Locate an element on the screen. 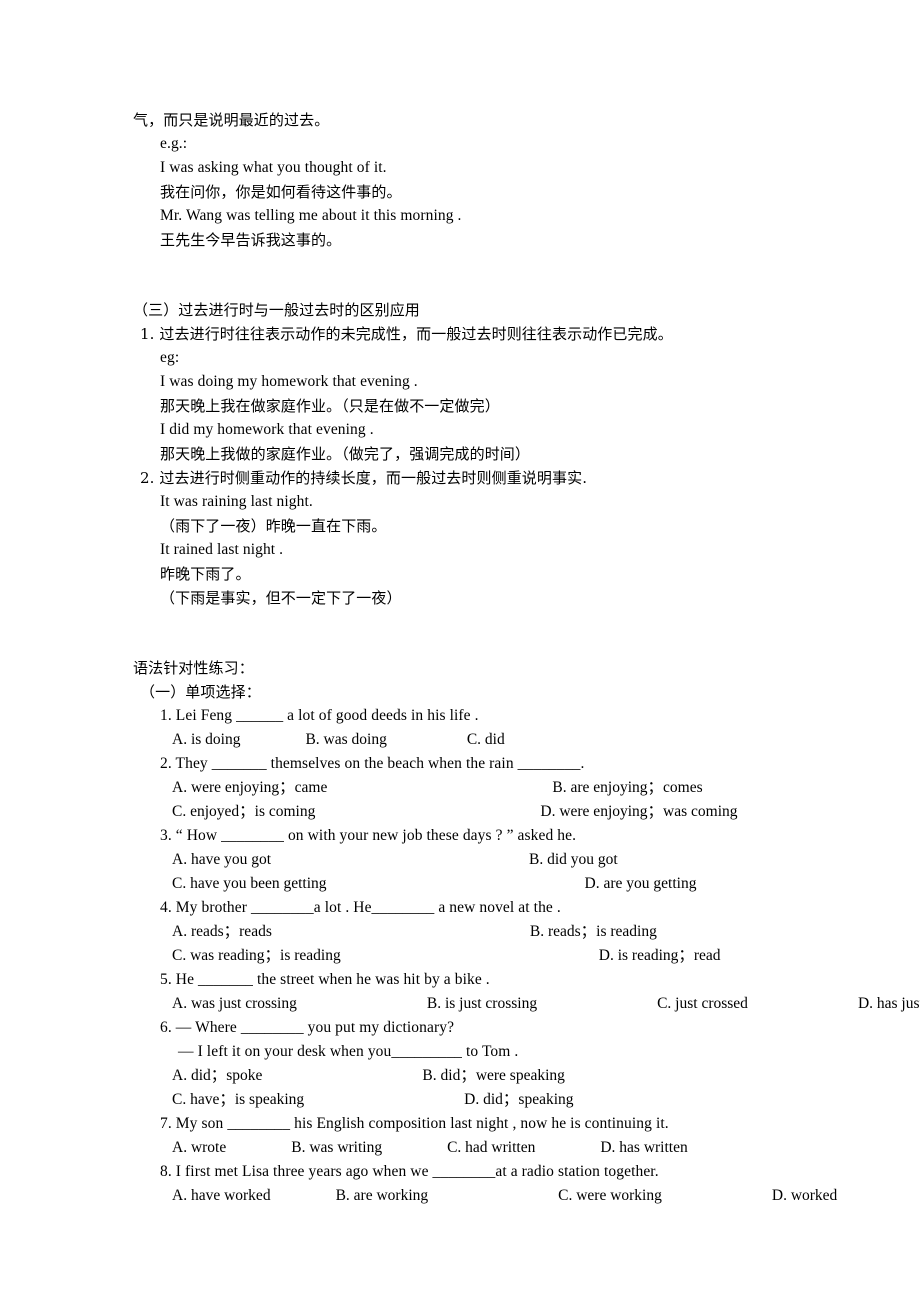 The image size is (920, 1302). point-1-number: 1. is located at coordinates (147, 334).